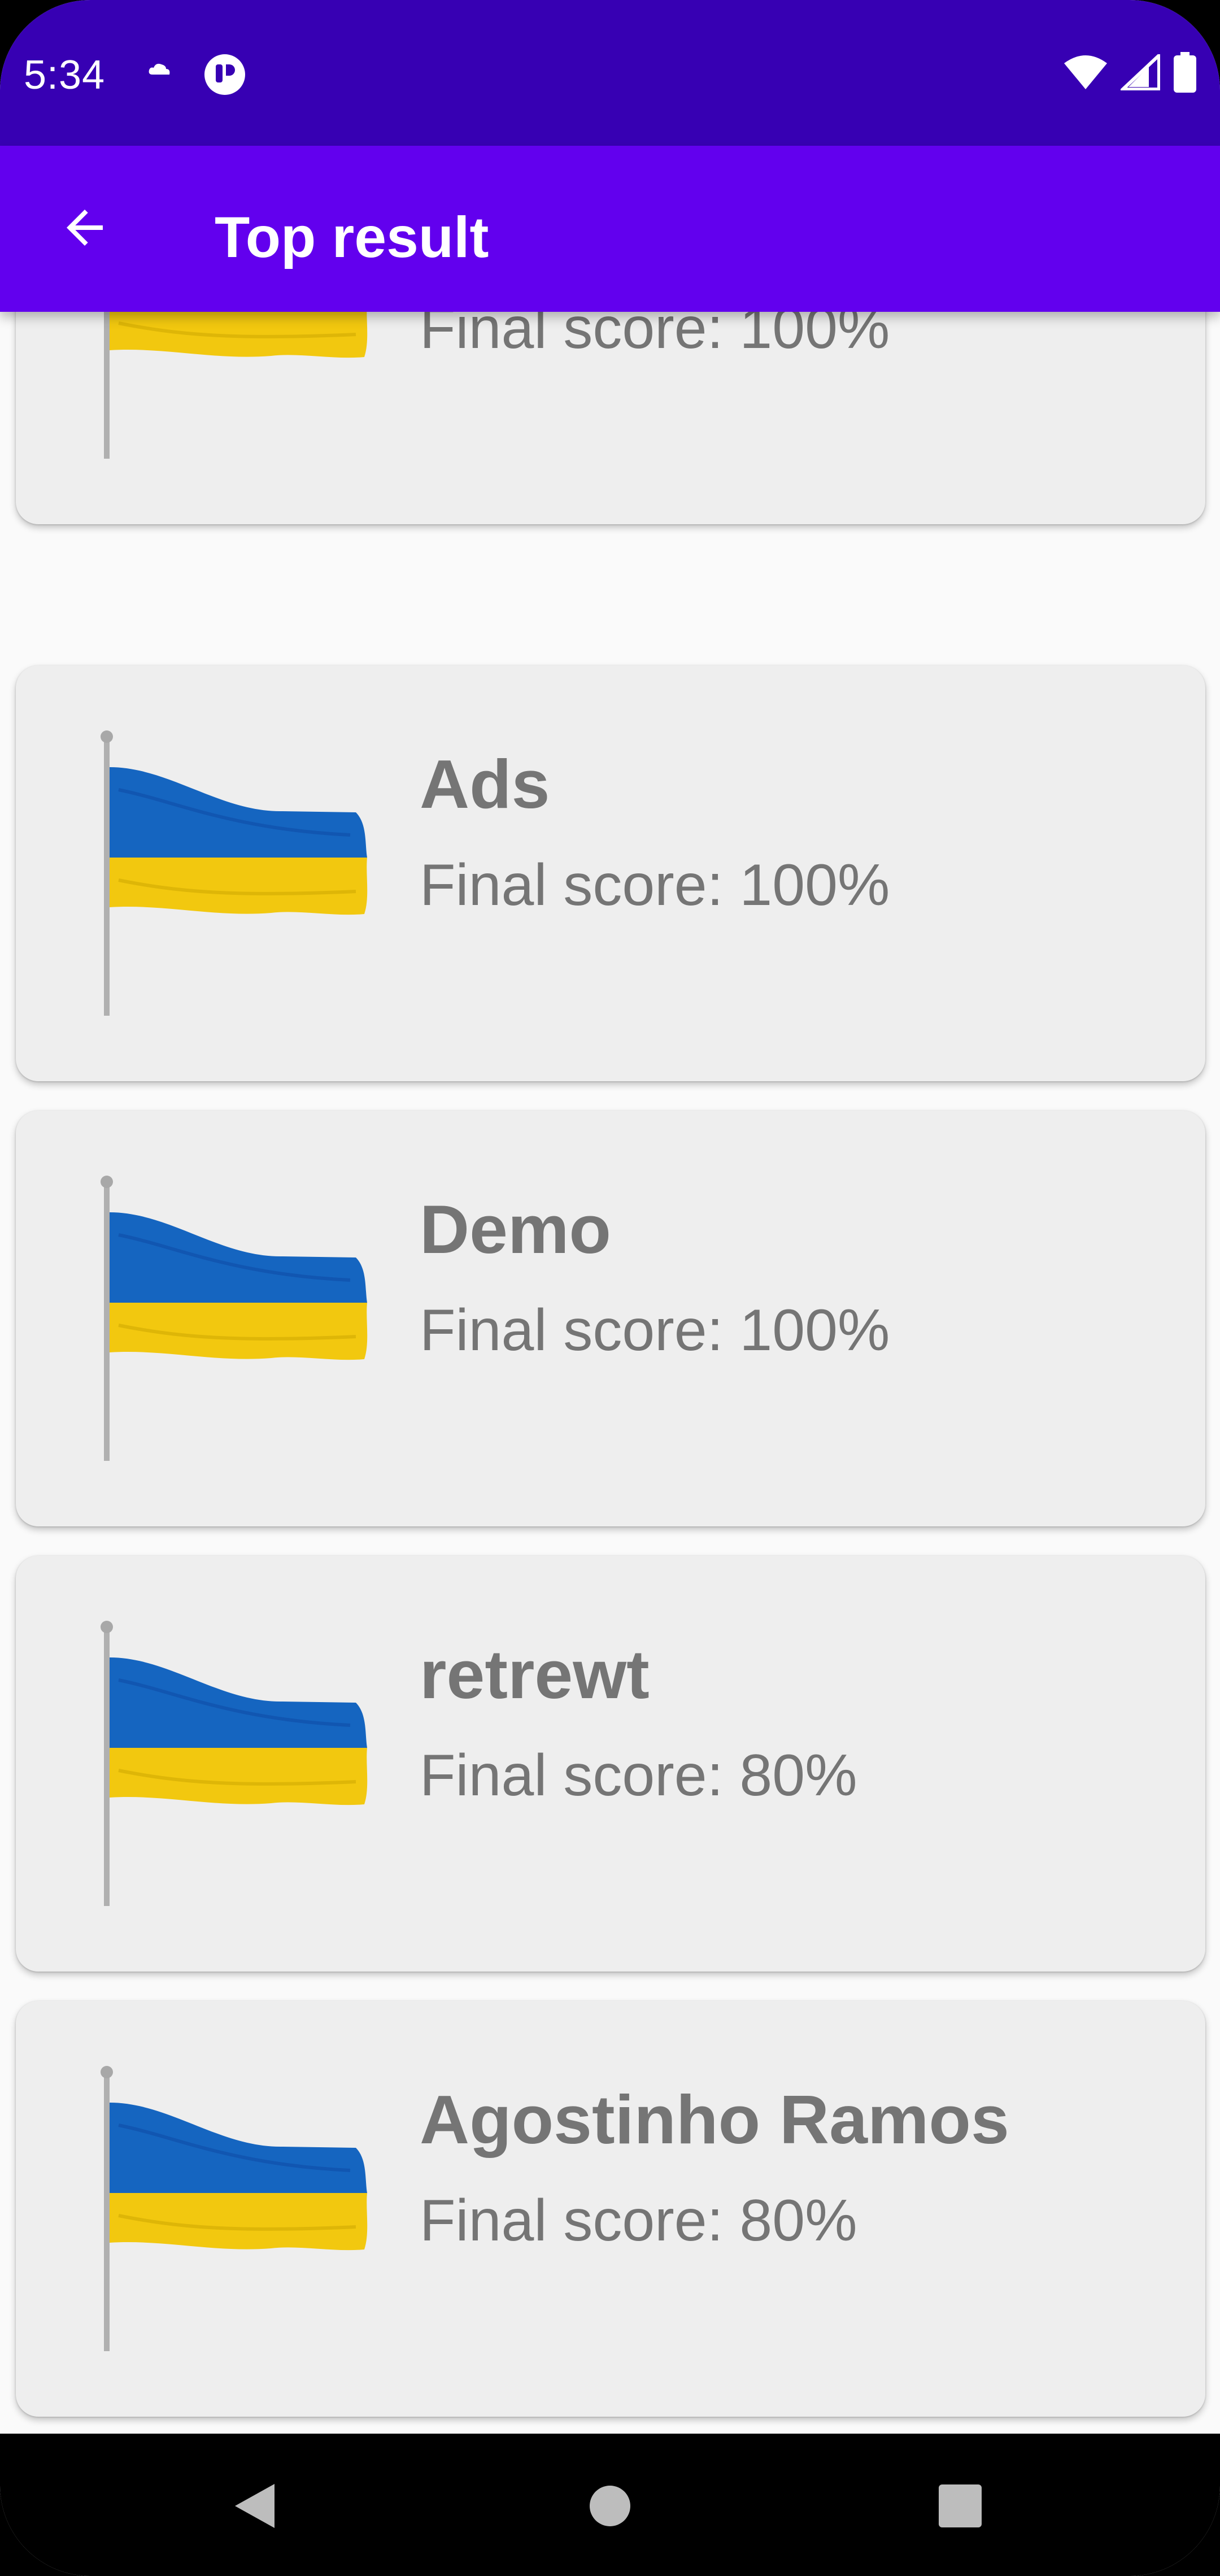 This screenshot has height=2576, width=1220. I want to click on app-notification-icon, so click(224, 76).